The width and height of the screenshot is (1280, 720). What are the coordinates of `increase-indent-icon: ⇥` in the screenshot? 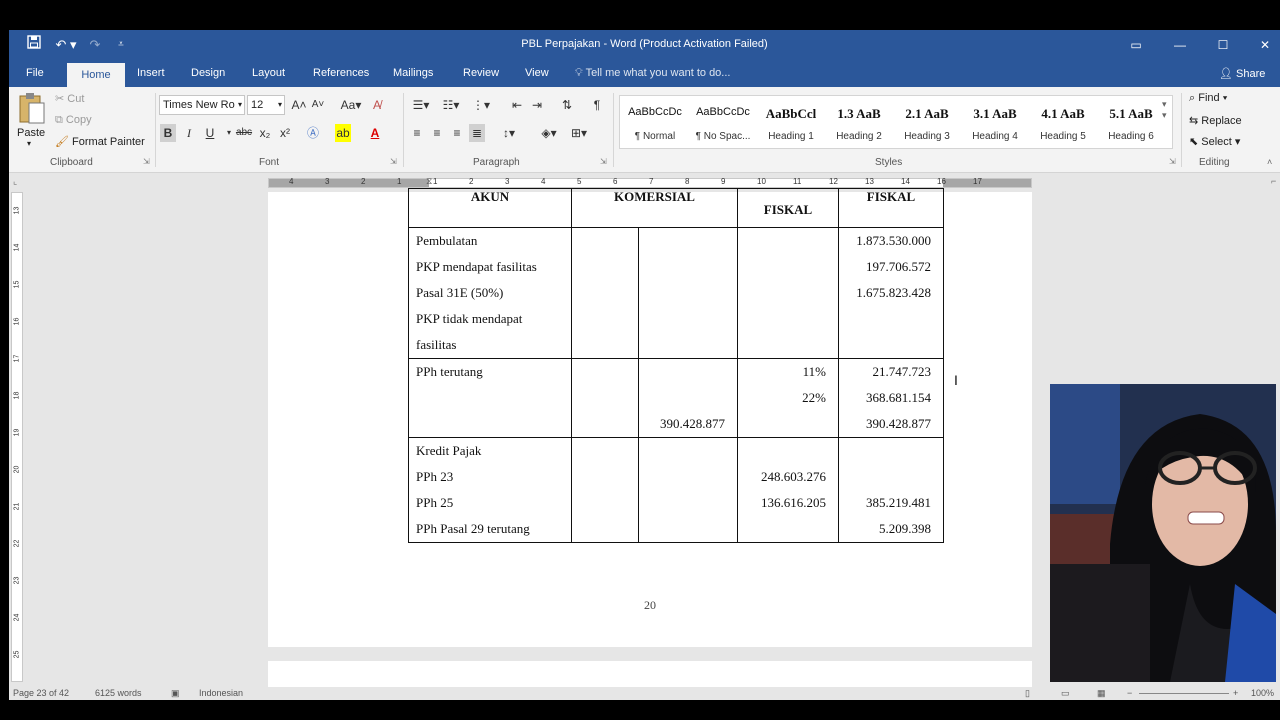 It's located at (537, 105).